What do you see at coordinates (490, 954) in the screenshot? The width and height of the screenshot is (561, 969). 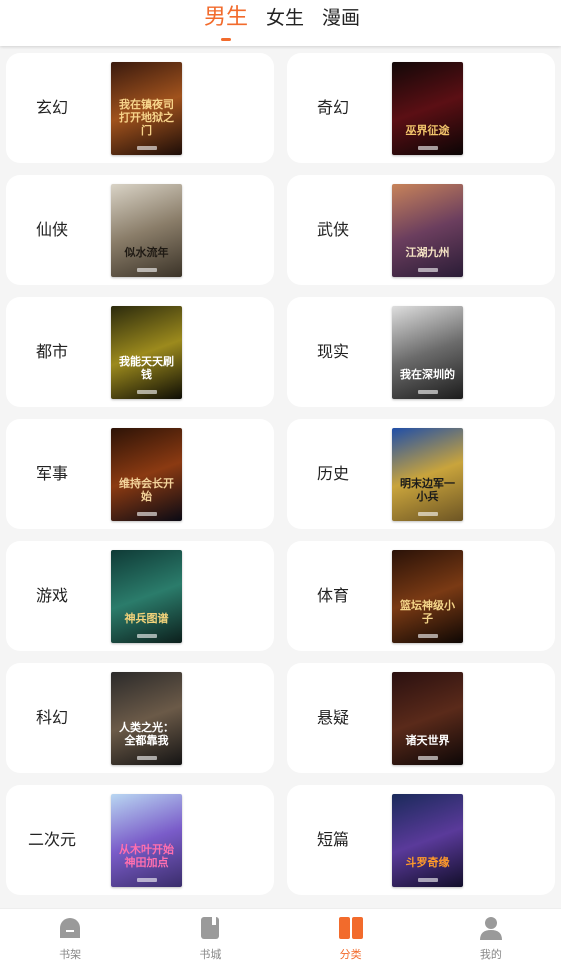 I see `nav-profile-label: 我的` at bounding box center [490, 954].